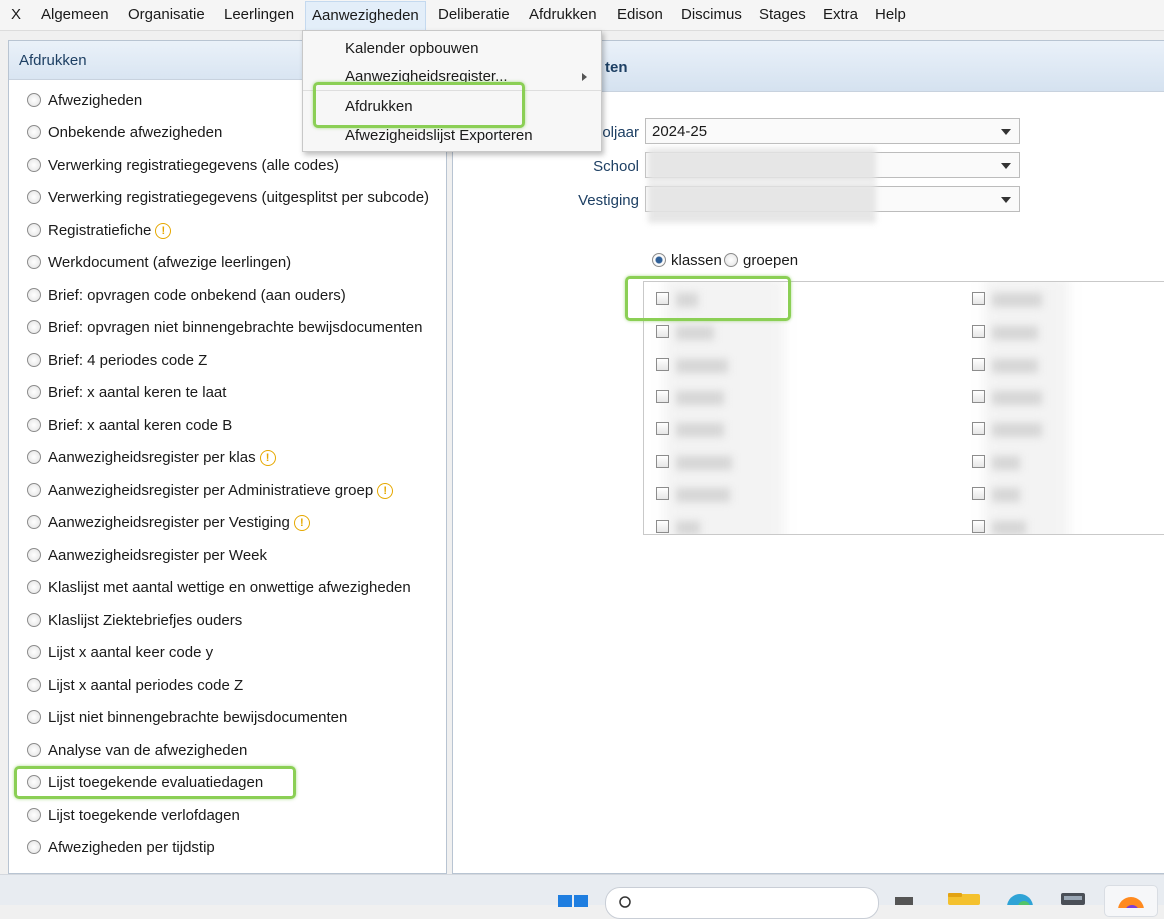 The image size is (1164, 919). What do you see at coordinates (128, 360) in the screenshot?
I see `option-label: Brief: 4 periodes code Z` at bounding box center [128, 360].